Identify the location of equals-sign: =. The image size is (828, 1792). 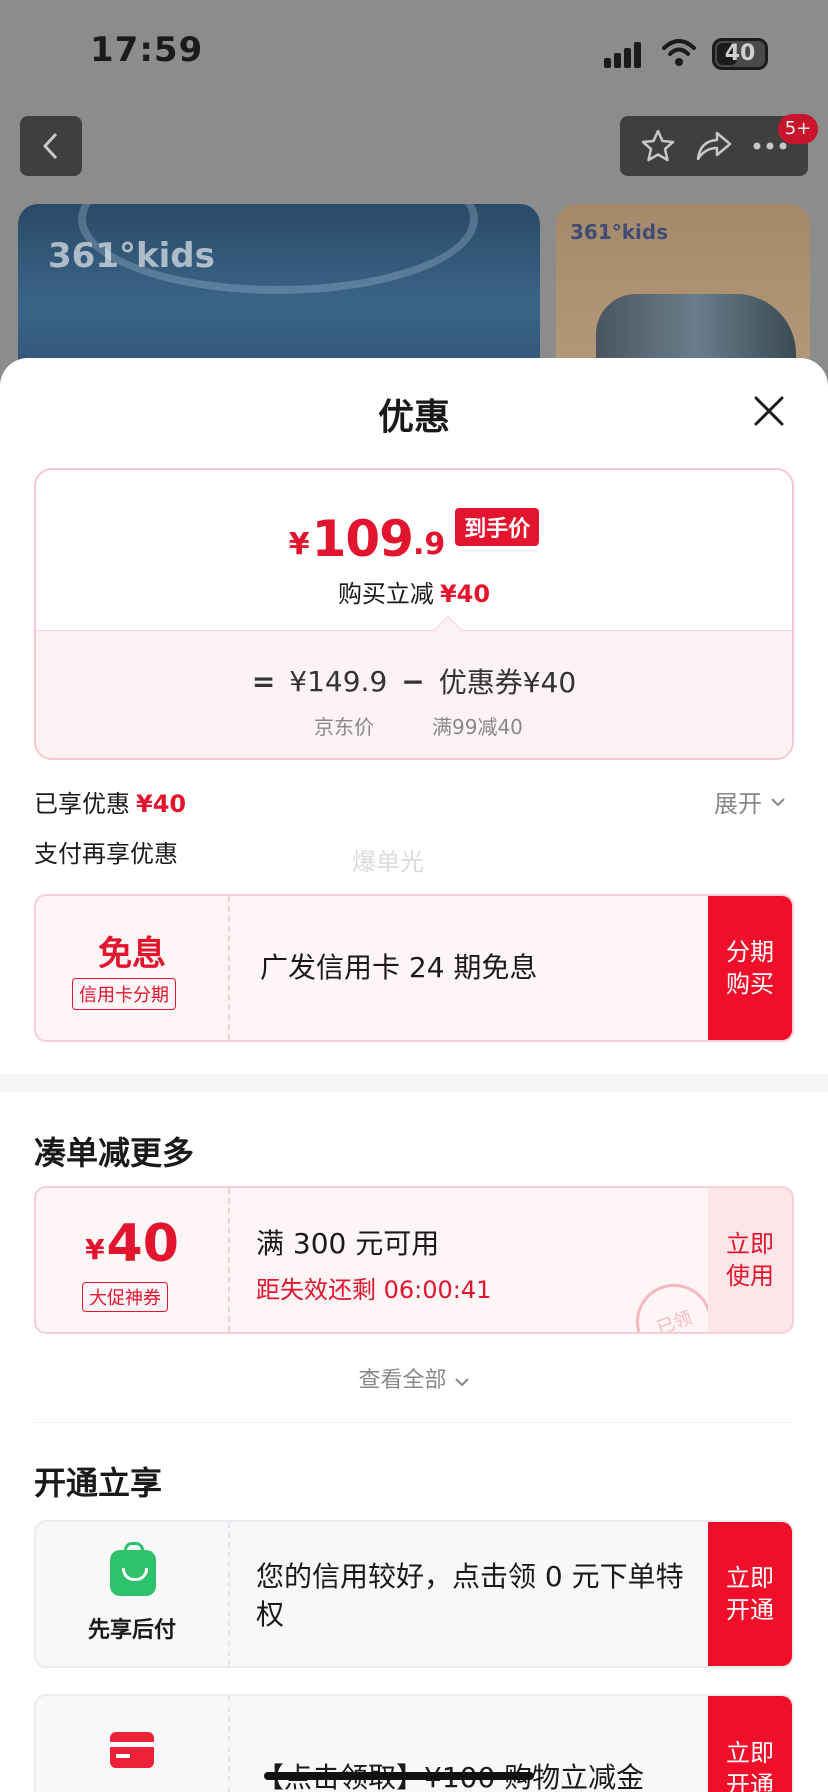
(263, 681).